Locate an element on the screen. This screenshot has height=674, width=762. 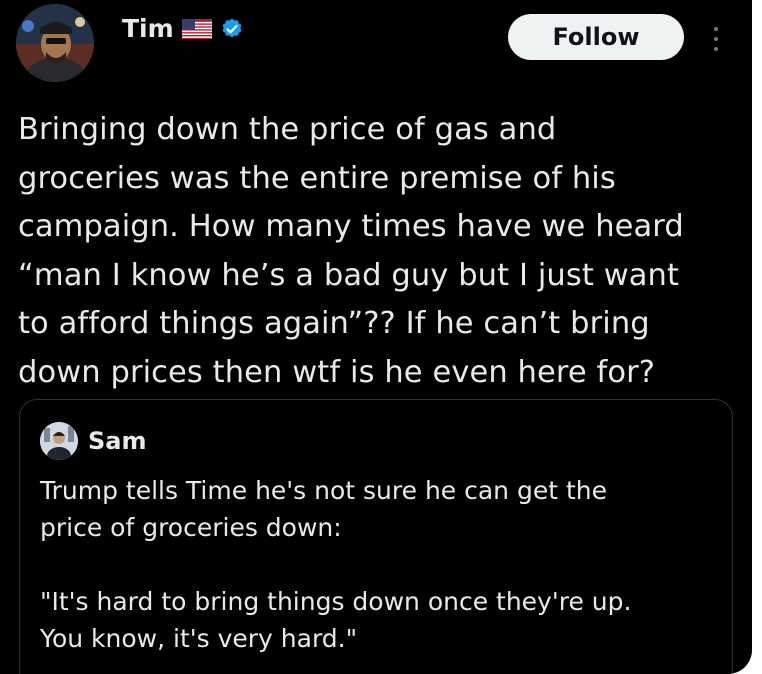
author-name-row: Tim is located at coordinates (183, 28).